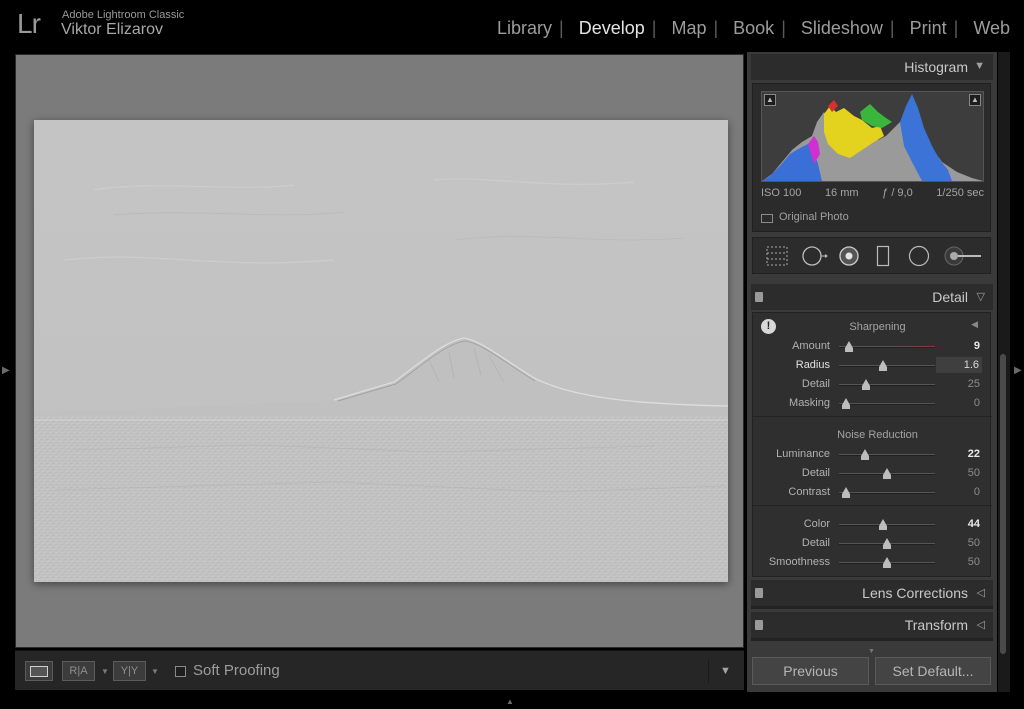 Image resolution: width=1024 pixels, height=709 pixels. I want to click on slider-nr-color-detail: Detail 50, so click(872, 543).